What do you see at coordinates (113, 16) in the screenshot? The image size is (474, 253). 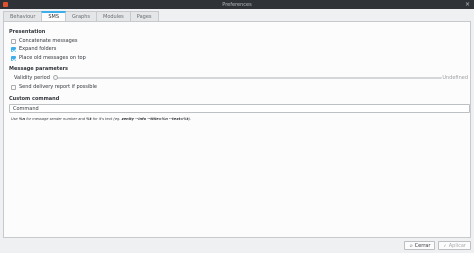 I see `tab-modules: Modules` at bounding box center [113, 16].